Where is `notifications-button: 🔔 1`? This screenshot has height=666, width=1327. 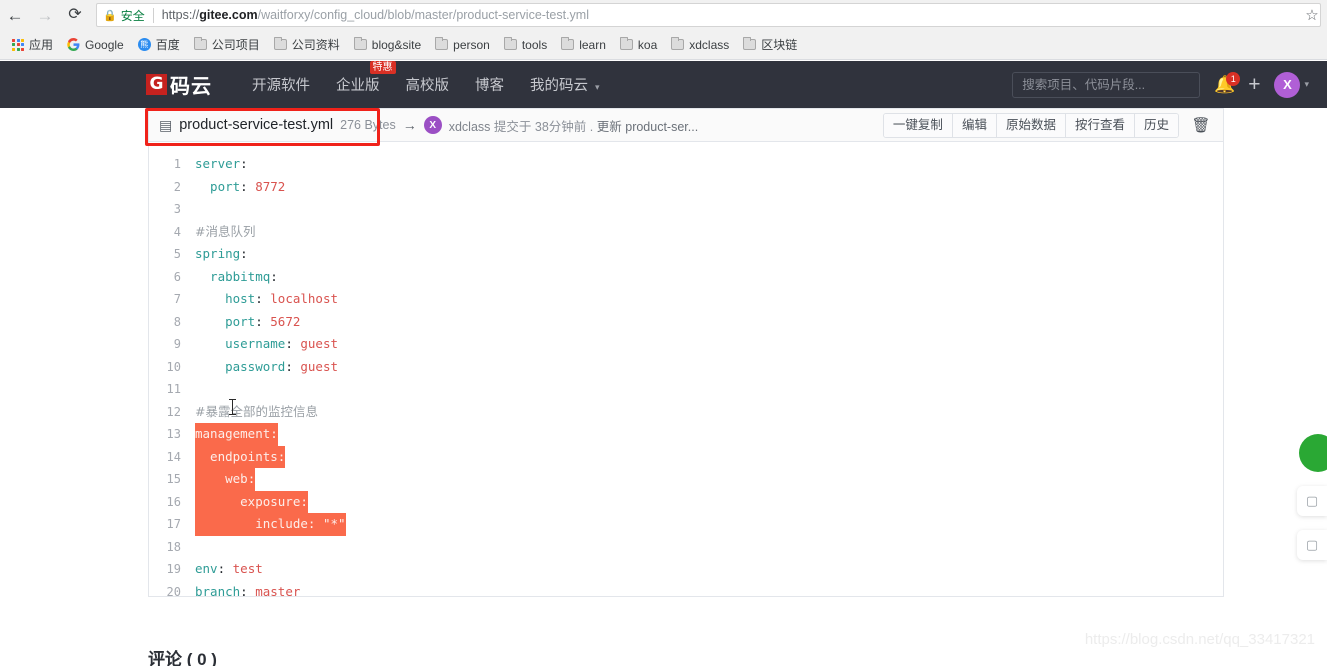 notifications-button: 🔔 1 is located at coordinates (1227, 83).